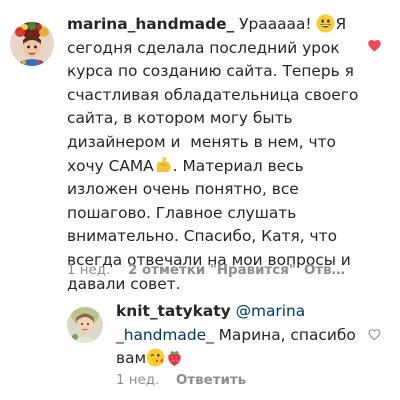  Describe the element at coordinates (212, 271) in the screenshot. I see `comment-likes: 2 отметки "Нравится"` at that location.